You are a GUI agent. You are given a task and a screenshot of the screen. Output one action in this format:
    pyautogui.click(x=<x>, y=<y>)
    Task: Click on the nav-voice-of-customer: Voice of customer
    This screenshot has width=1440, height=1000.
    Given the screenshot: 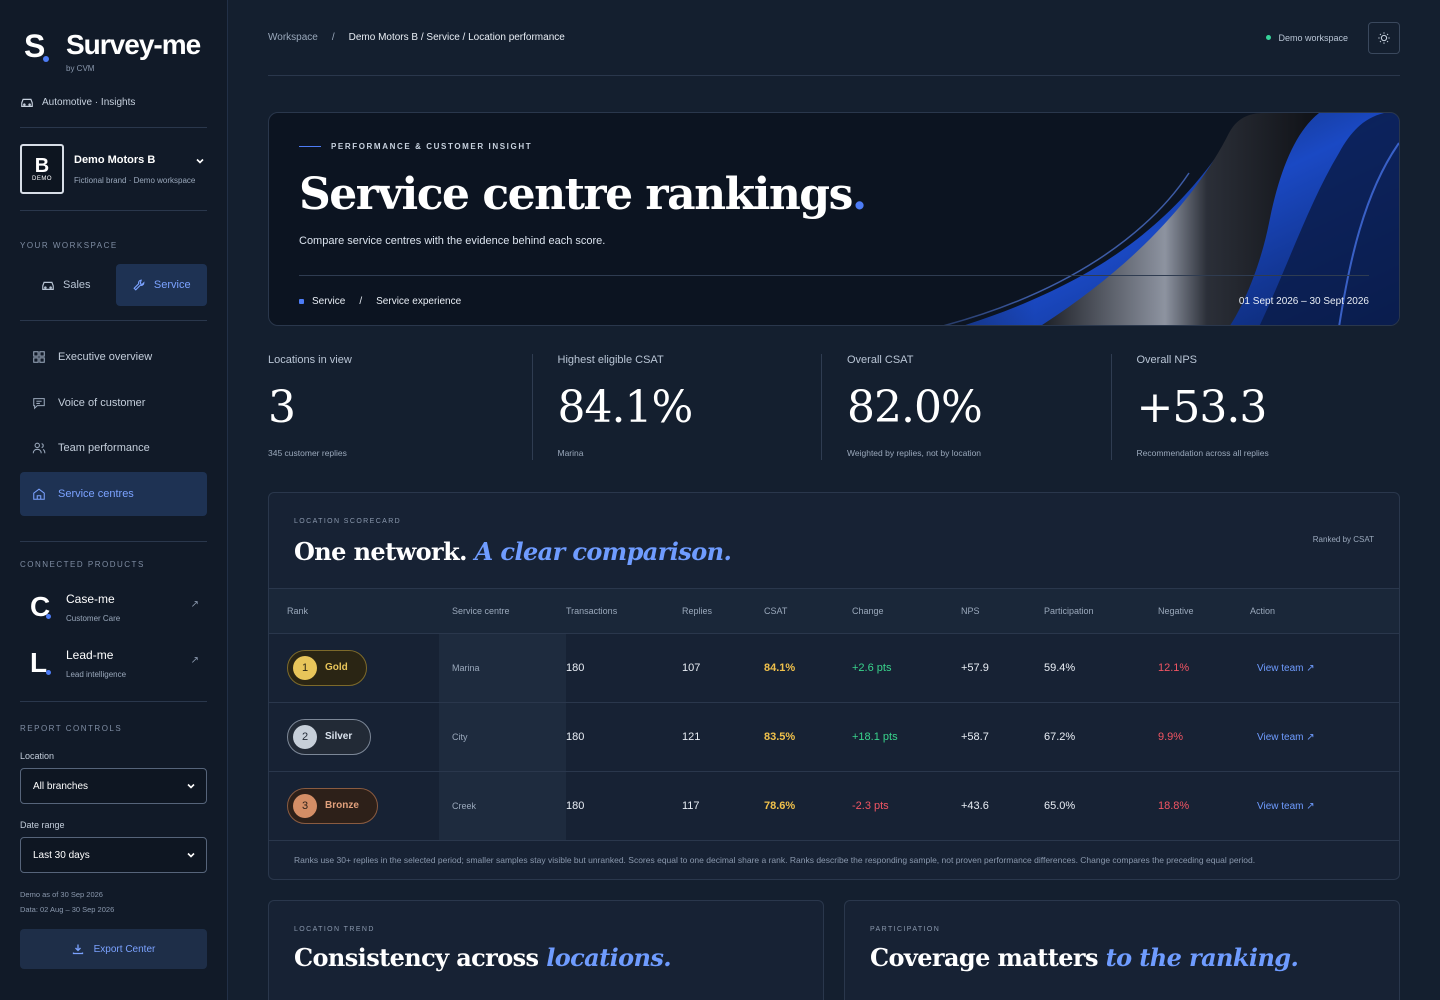 What is the action you would take?
    pyautogui.click(x=113, y=403)
    